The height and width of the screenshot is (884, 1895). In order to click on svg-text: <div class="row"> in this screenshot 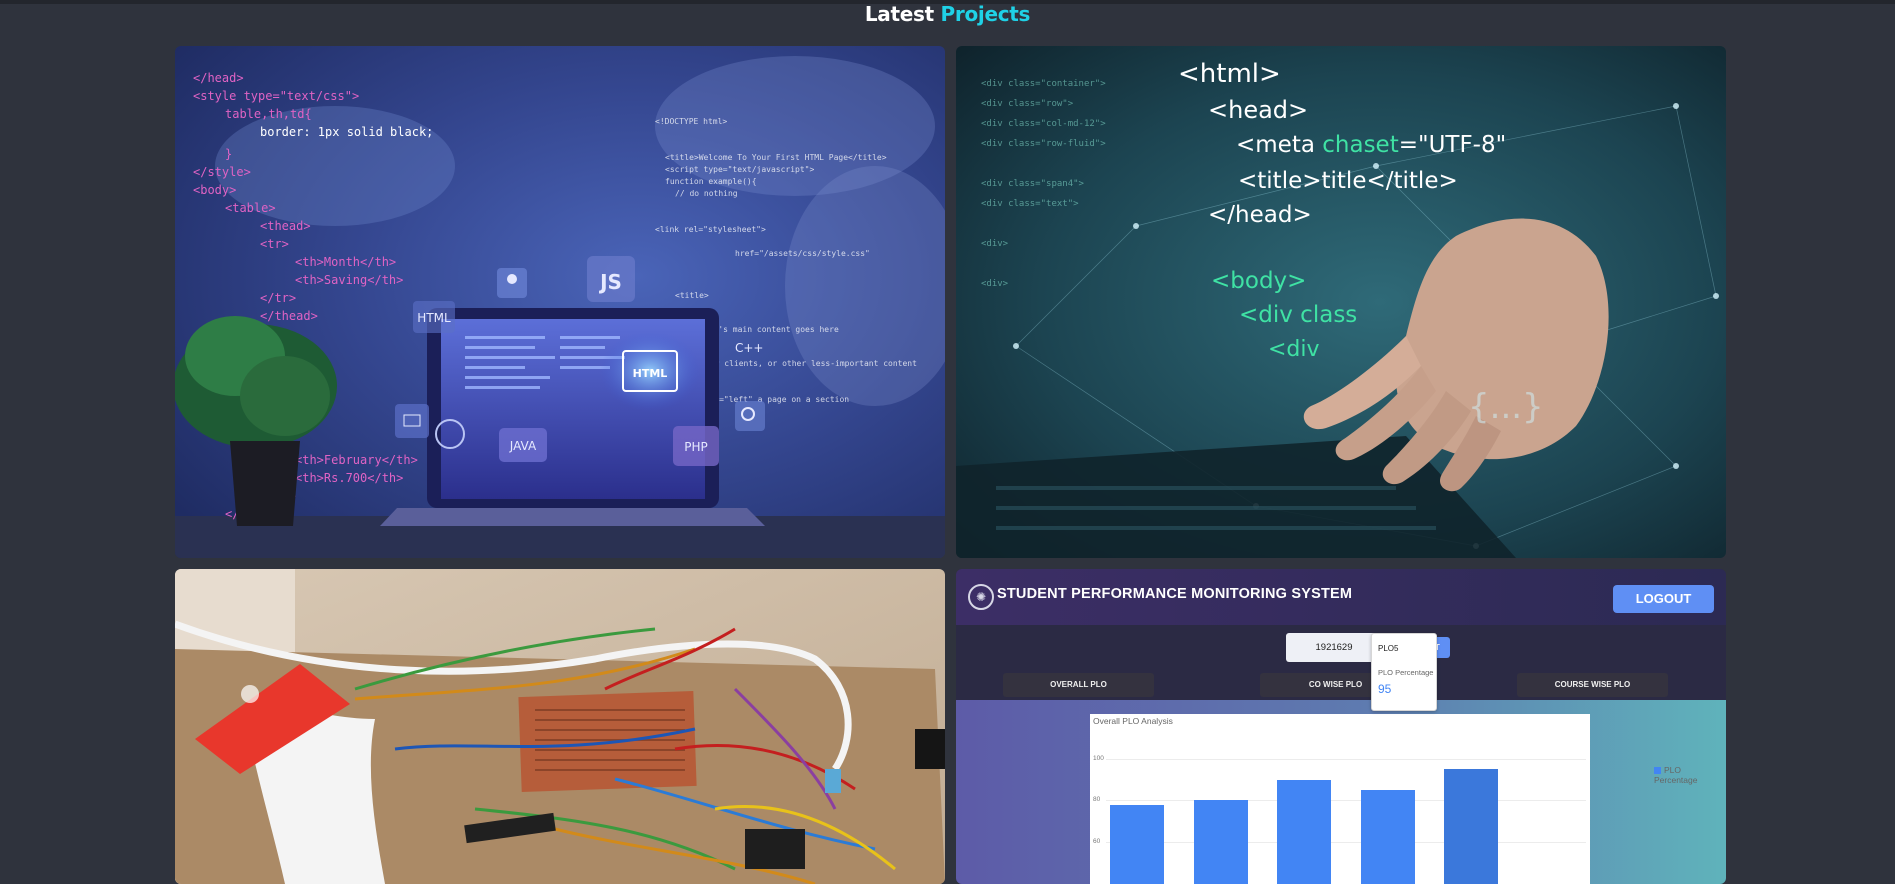, I will do `click(1027, 104)`.